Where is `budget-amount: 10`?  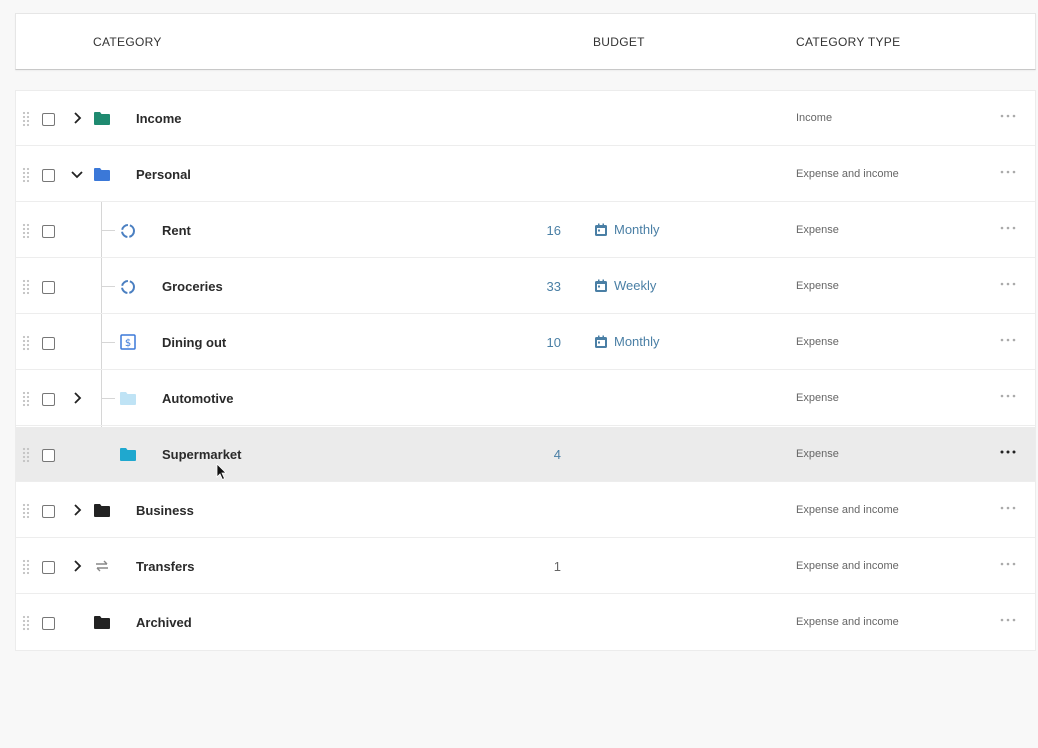 budget-amount: 10 is located at coordinates (554, 342).